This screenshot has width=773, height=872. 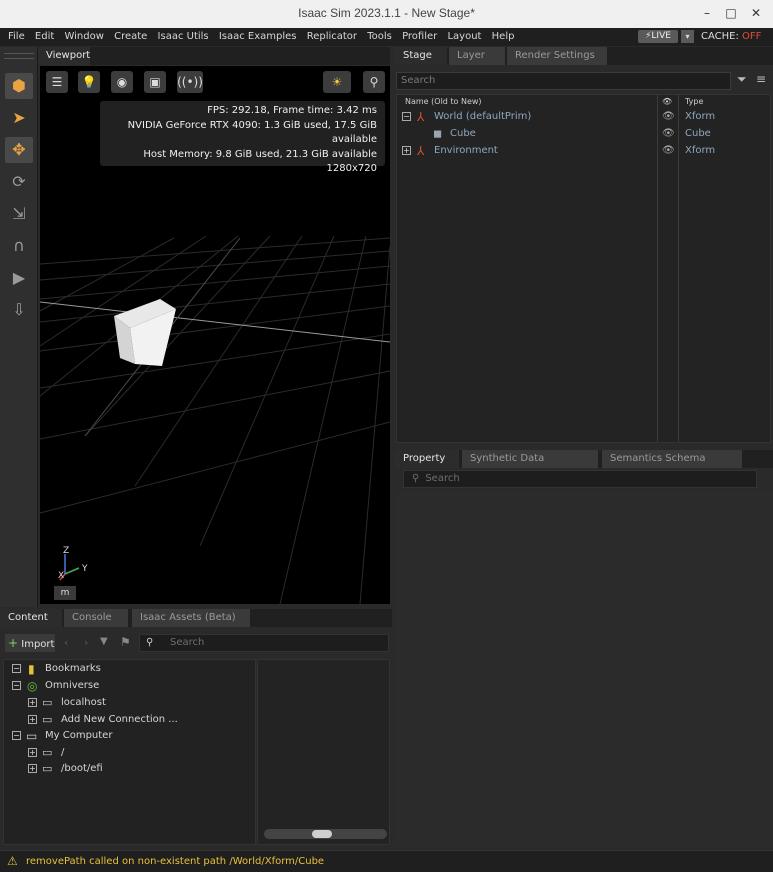 I want to click on property-search-input: ⚲ Search, so click(x=580, y=479).